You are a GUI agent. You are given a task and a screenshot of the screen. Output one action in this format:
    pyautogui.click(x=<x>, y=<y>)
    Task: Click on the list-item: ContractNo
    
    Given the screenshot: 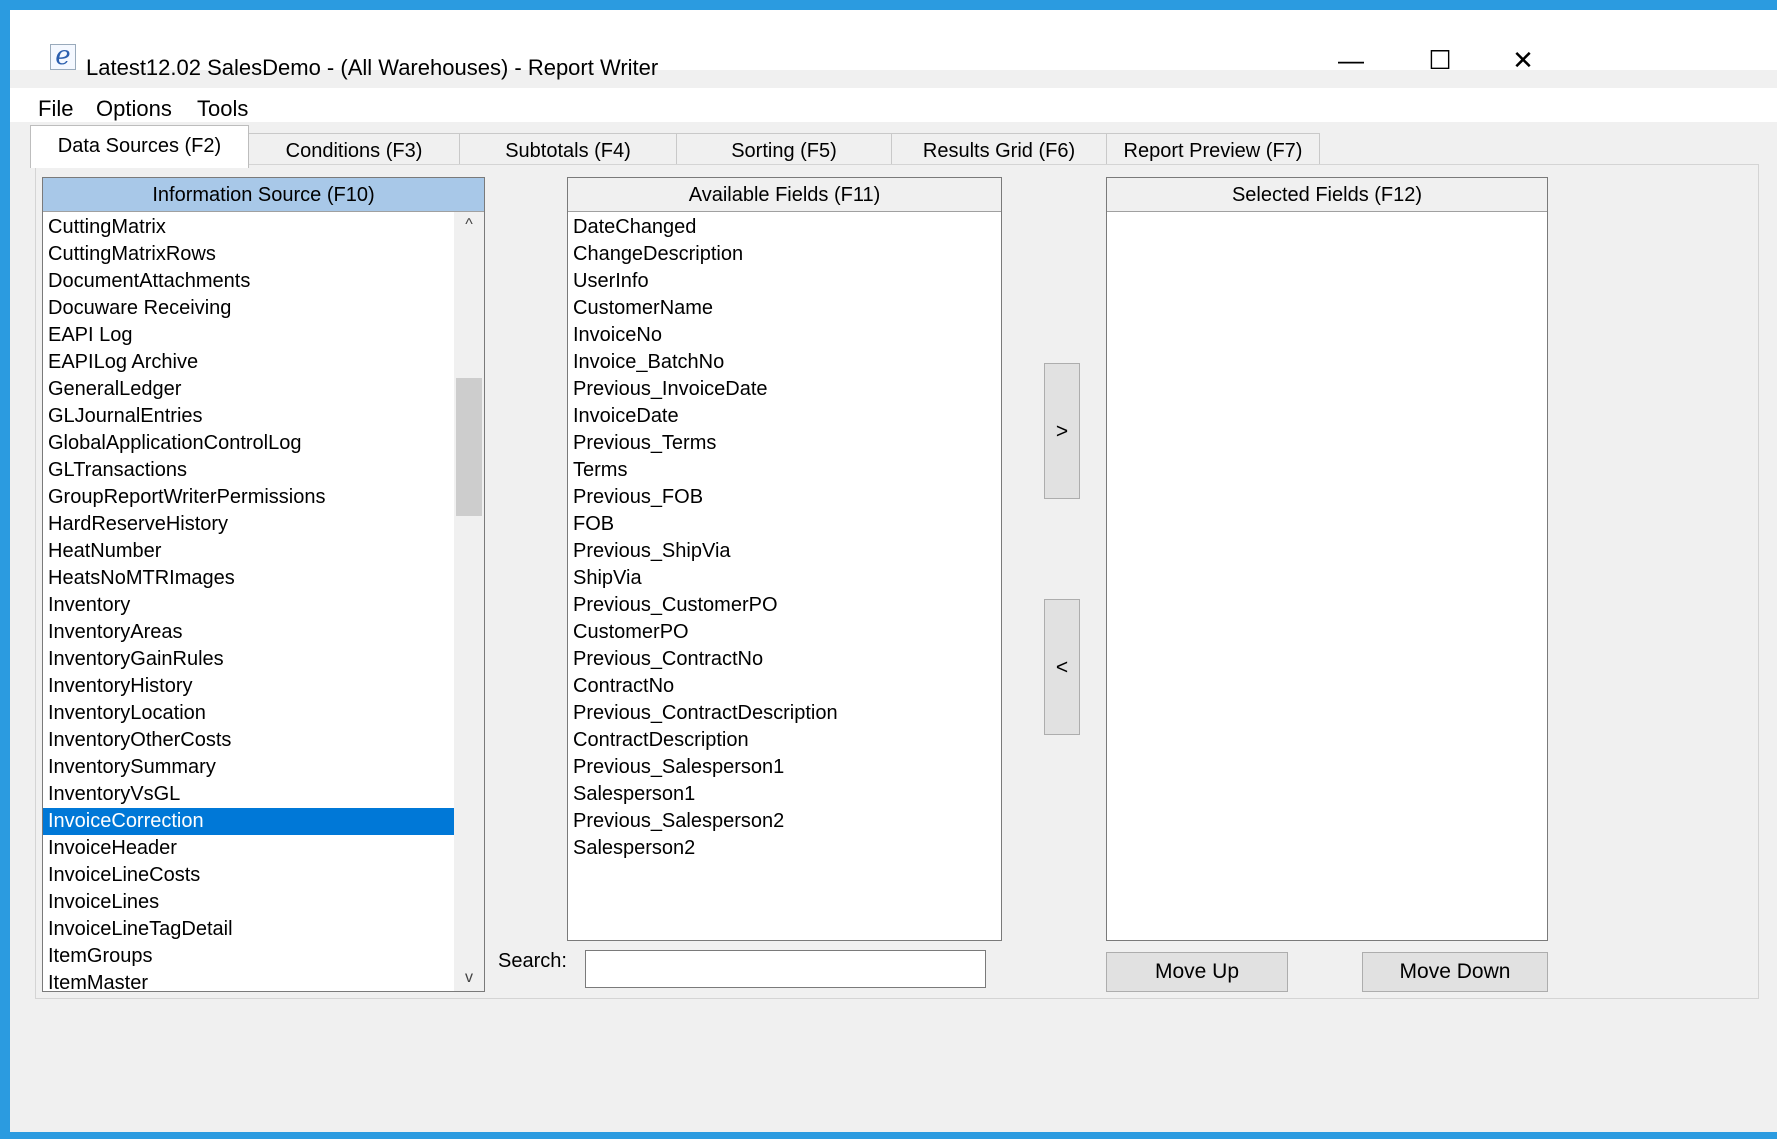 What is the action you would take?
    pyautogui.click(x=784, y=686)
    